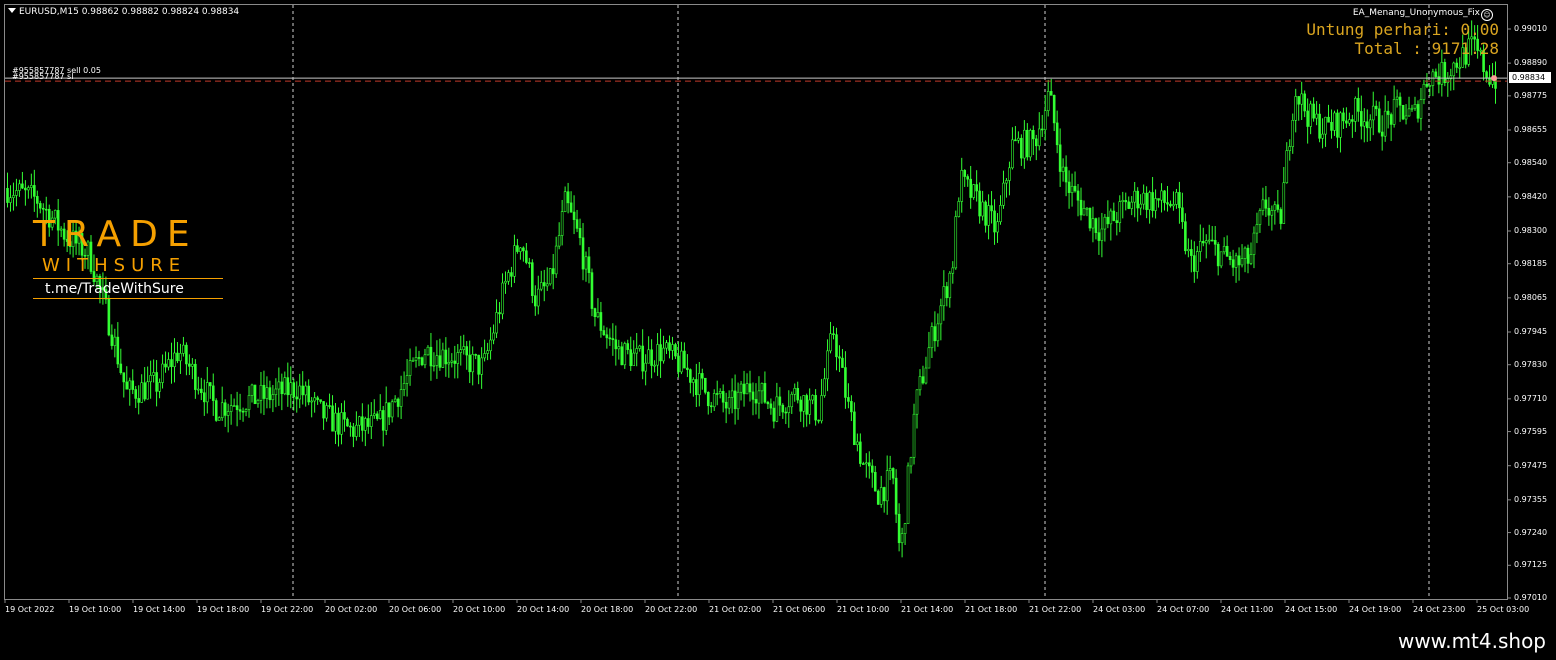 The width and height of the screenshot is (1556, 660). I want to click on time-tick-label: 24 Oct 23:00, so click(1439, 609).